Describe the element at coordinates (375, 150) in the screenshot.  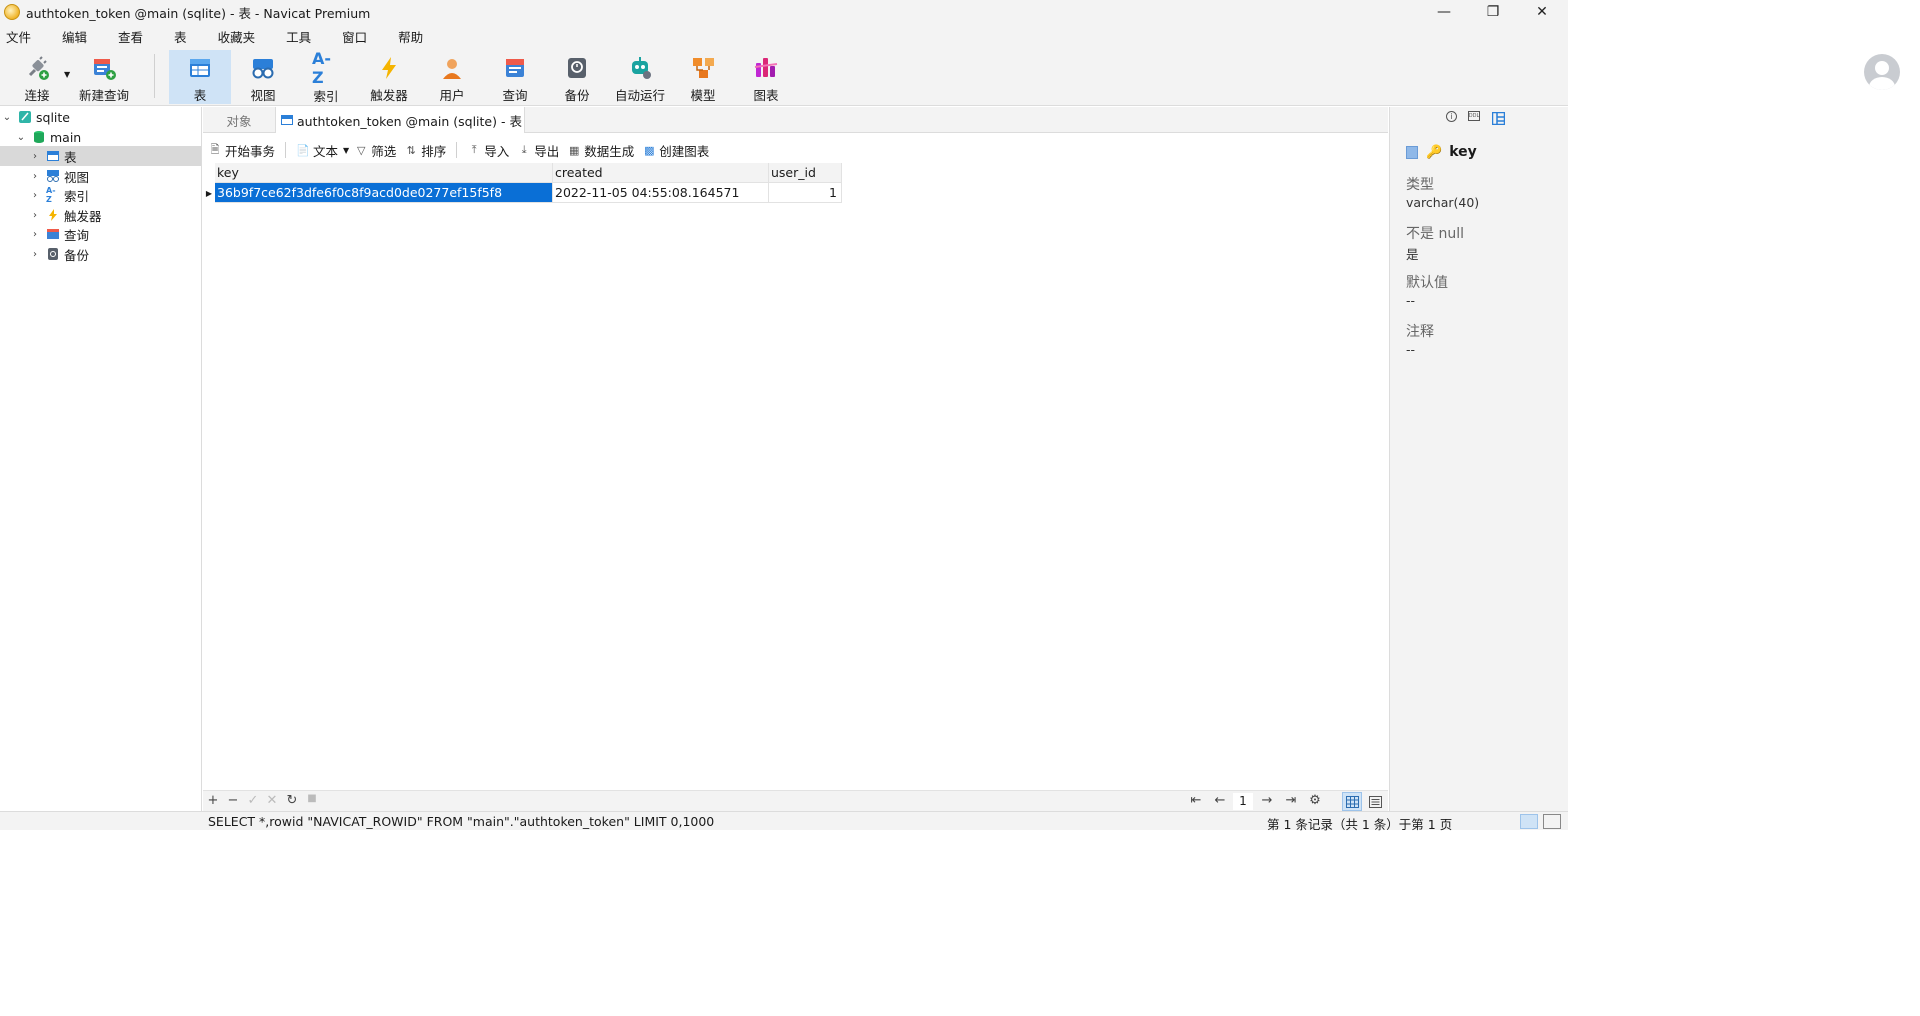
I see `filter-button: ▽ 筛选` at that location.